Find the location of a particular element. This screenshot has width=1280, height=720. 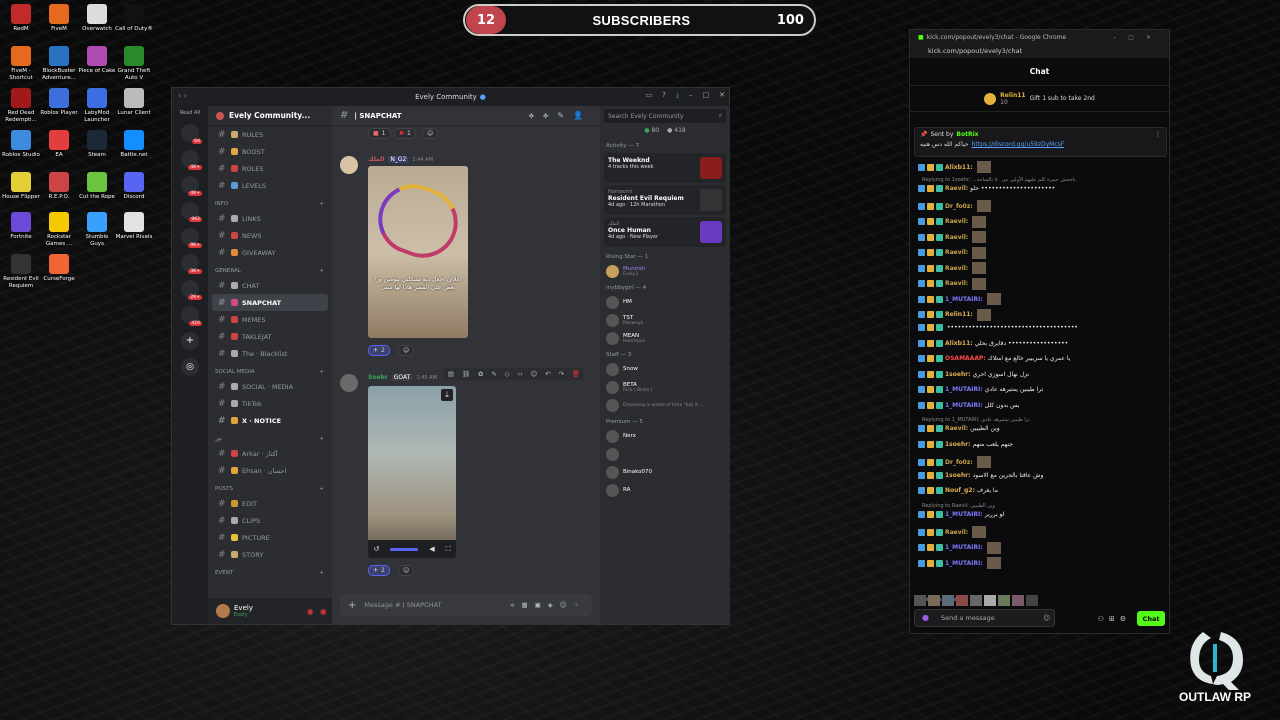

desktop-icon: Stumble Guys is located at coordinates (97, 229).